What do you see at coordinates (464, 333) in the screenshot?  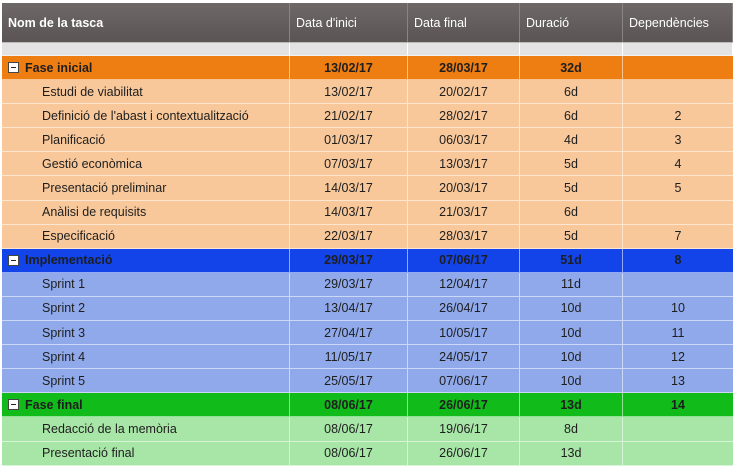 I see `end-date-cell: 10/05/17` at bounding box center [464, 333].